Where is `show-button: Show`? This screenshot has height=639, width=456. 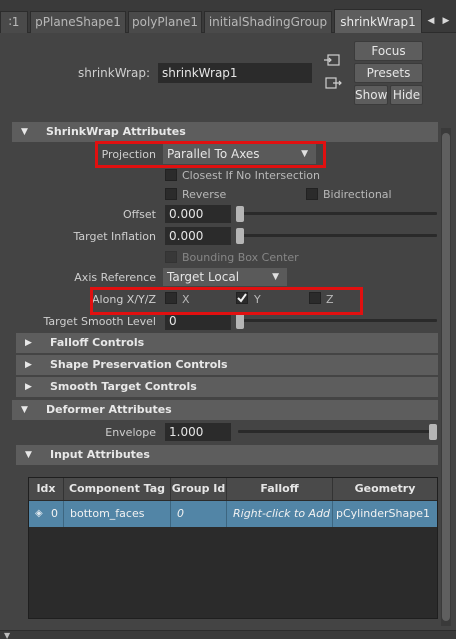 show-button: Show is located at coordinates (371, 95).